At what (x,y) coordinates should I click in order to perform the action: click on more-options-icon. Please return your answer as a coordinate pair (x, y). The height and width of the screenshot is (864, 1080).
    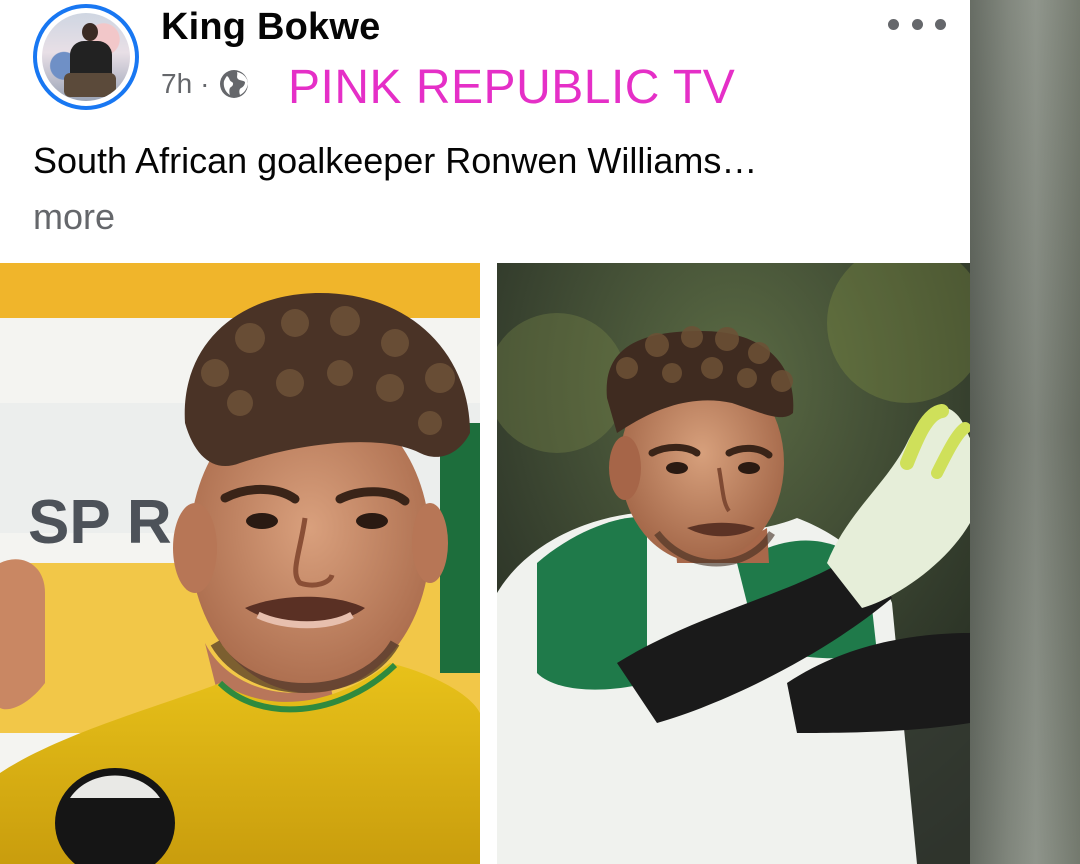
    Looking at the image, I should click on (917, 24).